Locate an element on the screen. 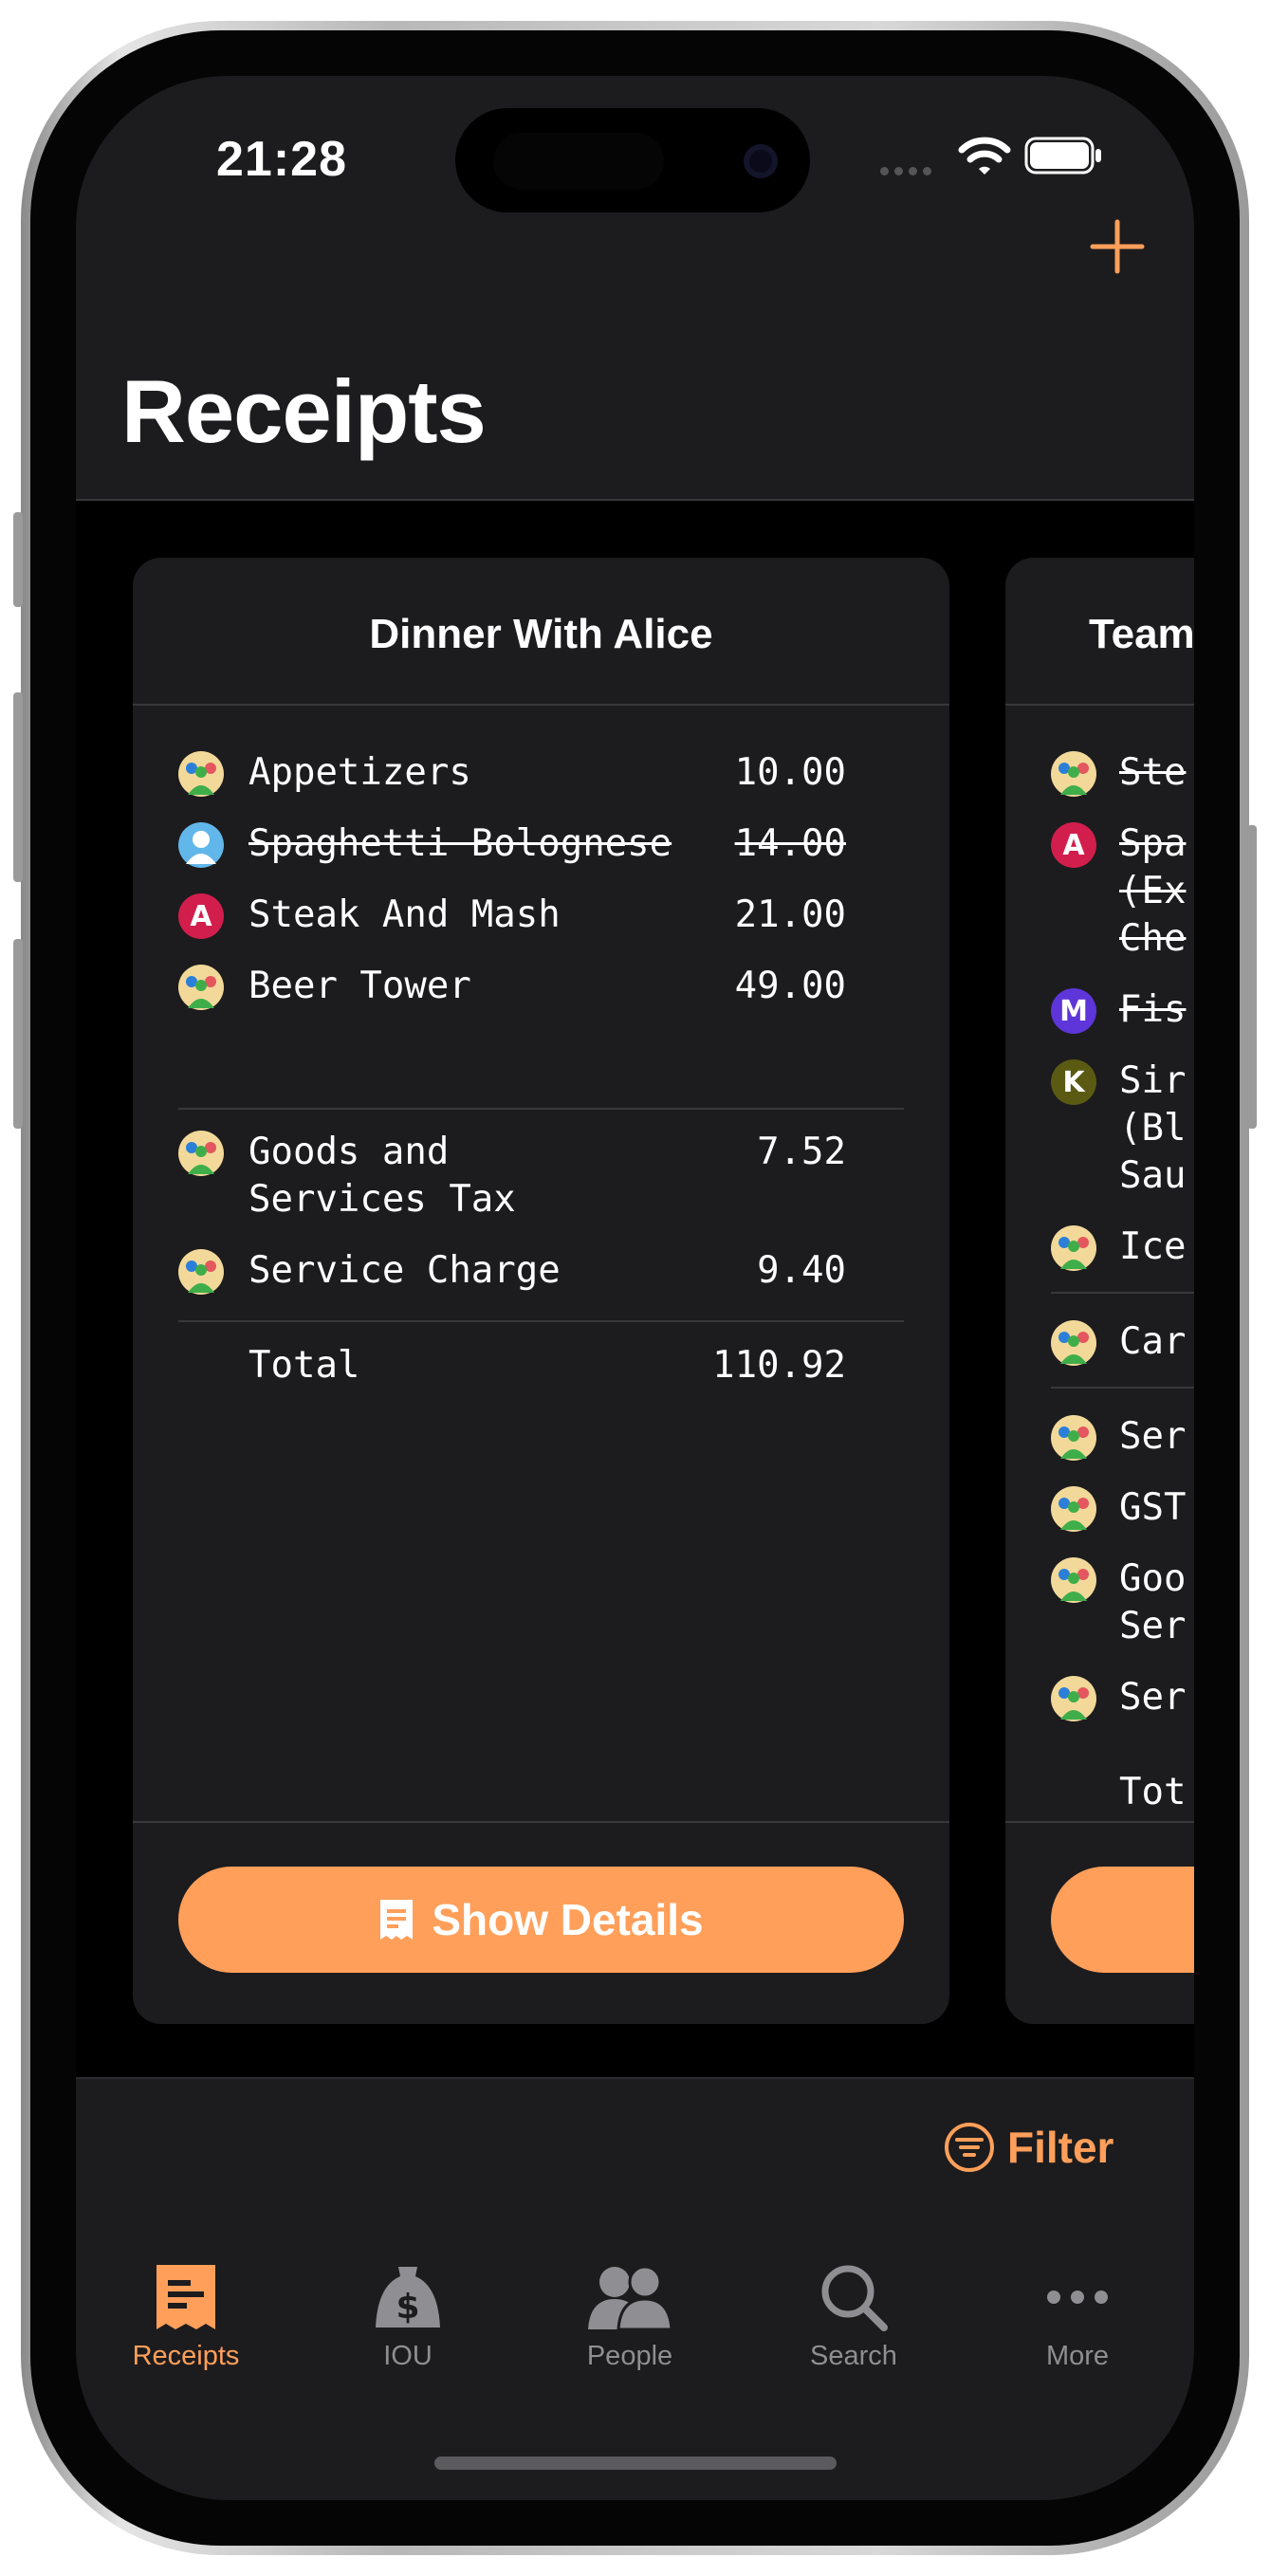 This screenshot has height=2576, width=1270. show-details-button: Show Details is located at coordinates (541, 1920).